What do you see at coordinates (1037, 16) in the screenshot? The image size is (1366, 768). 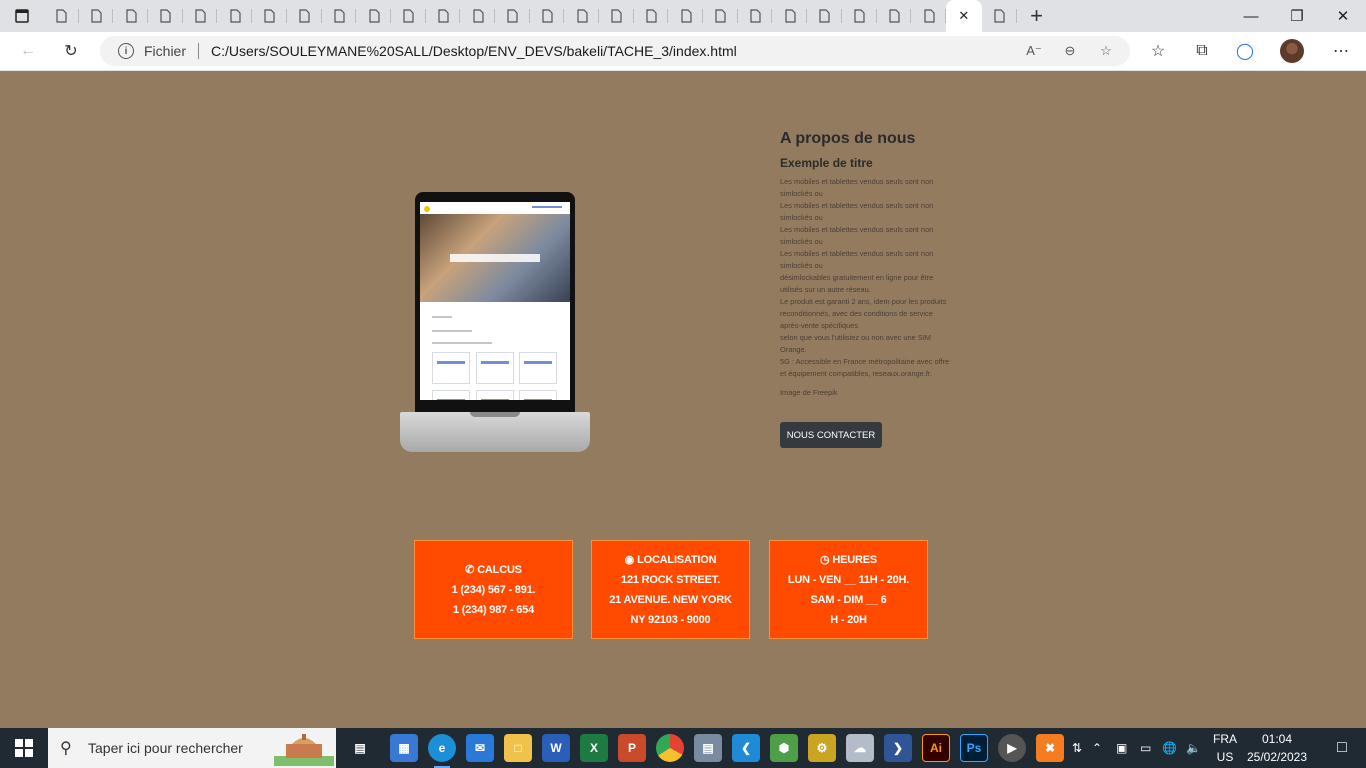 I see `new-tab-button: +` at bounding box center [1037, 16].